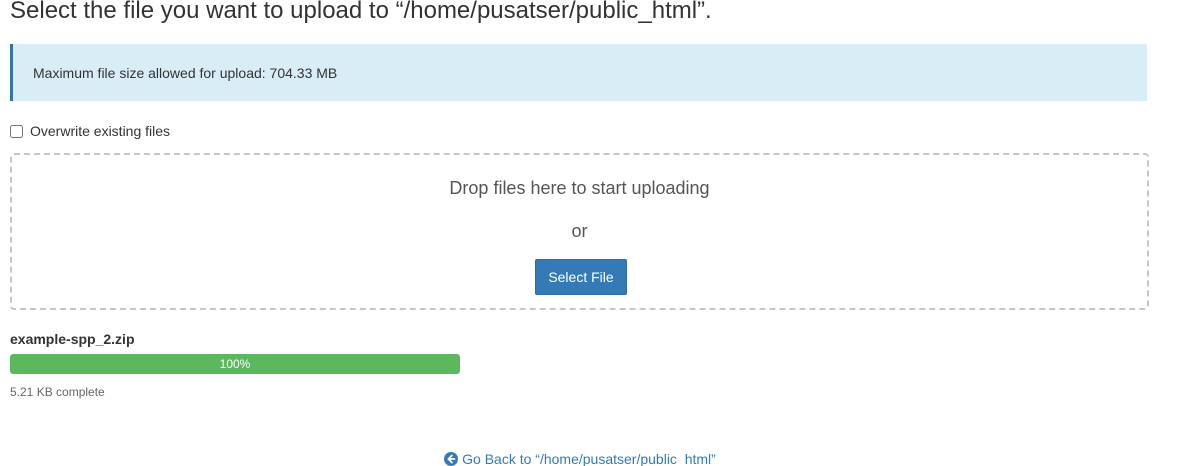 This screenshot has width=1184, height=466. I want to click on select-file-button: Select File, so click(581, 277).